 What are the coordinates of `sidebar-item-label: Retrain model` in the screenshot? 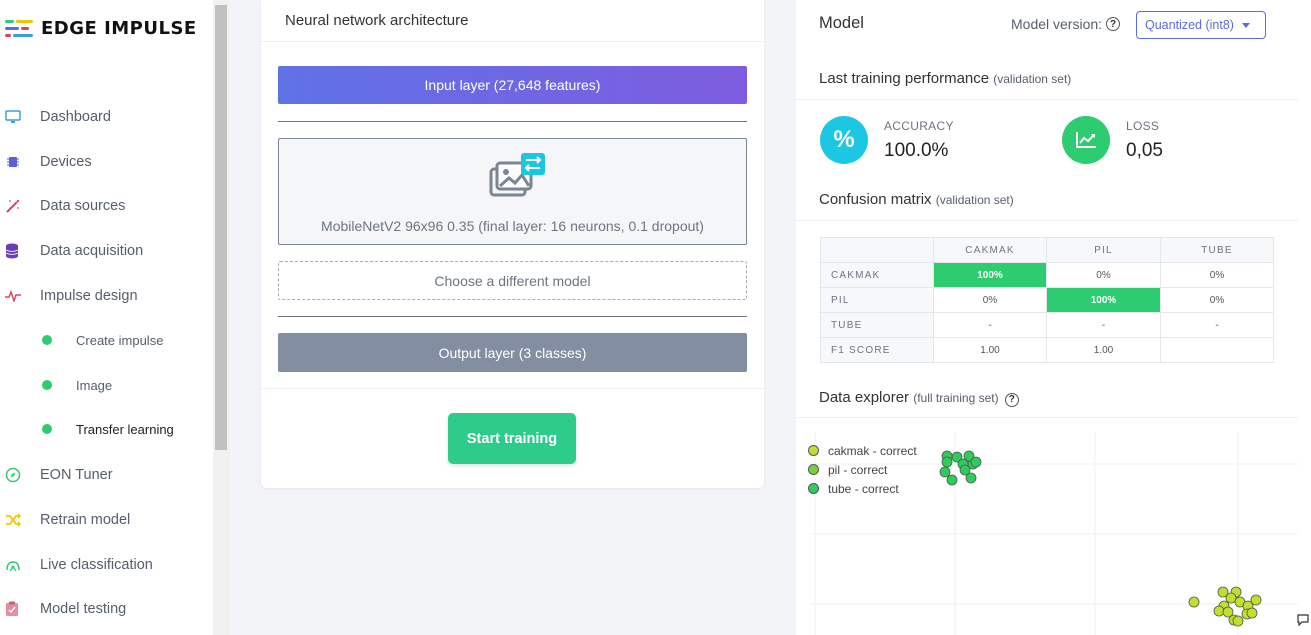 It's located at (85, 520).